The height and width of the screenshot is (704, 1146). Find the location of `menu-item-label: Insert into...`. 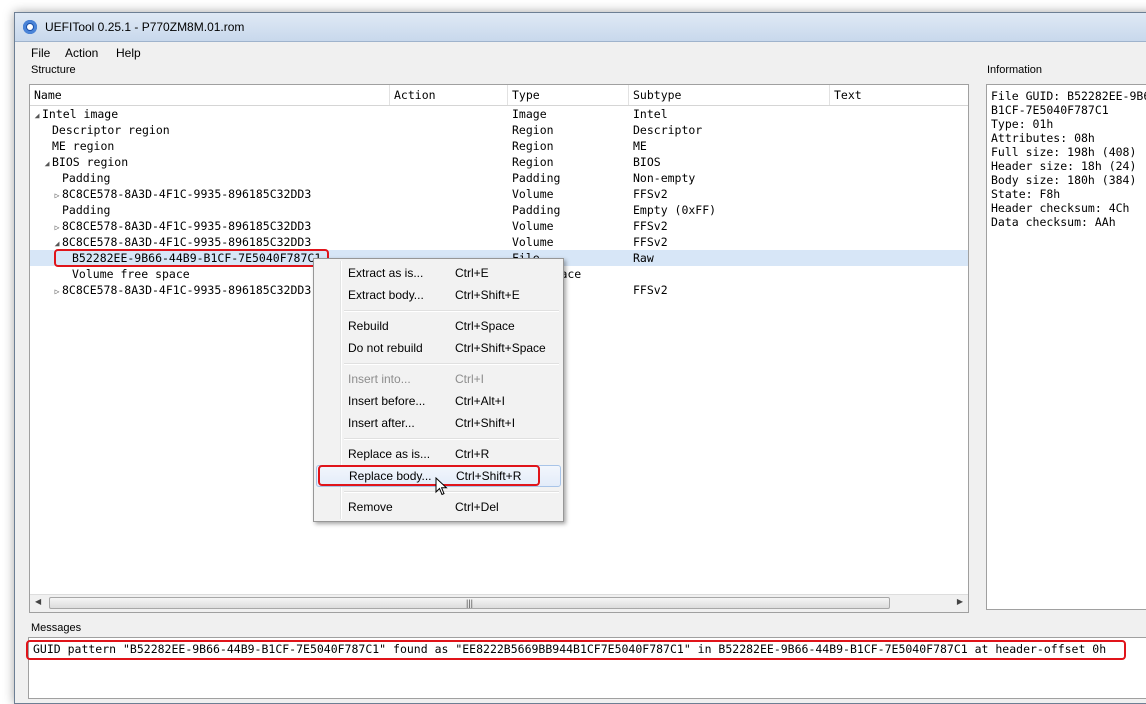

menu-item-label: Insert into... is located at coordinates (379, 379).